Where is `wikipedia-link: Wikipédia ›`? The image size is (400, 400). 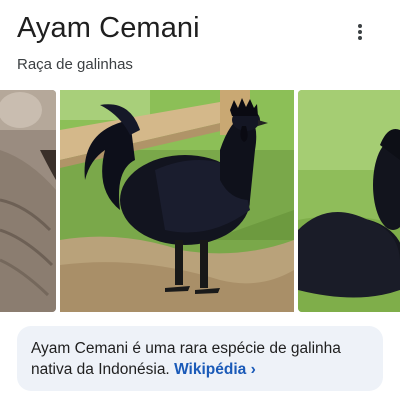 wikipedia-link: Wikipédia › is located at coordinates (215, 369).